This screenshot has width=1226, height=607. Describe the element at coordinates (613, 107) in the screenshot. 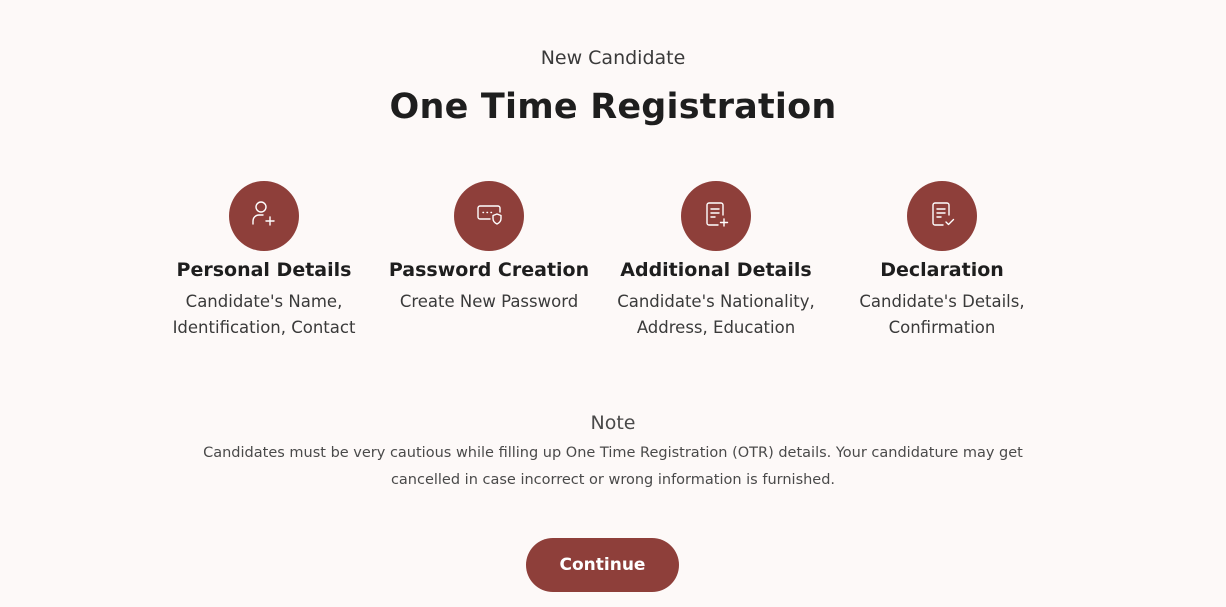

I see `page-title: One Time Registration` at that location.